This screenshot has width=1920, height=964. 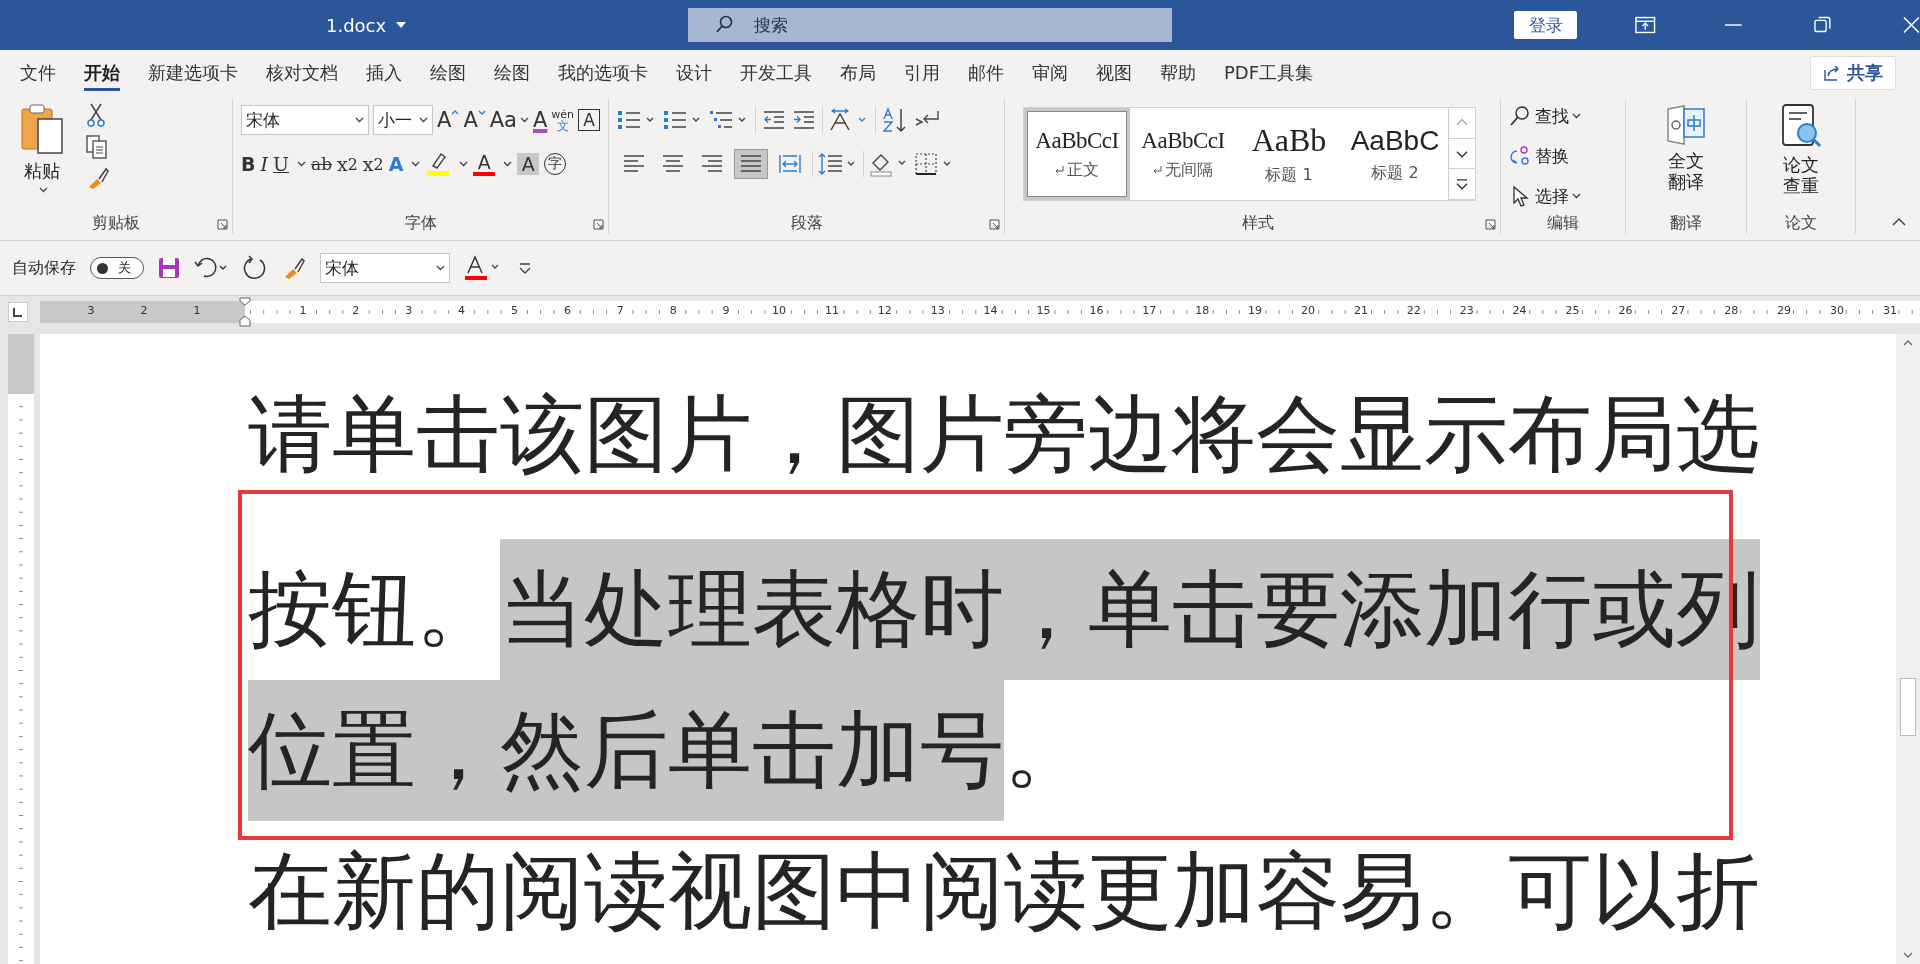 What do you see at coordinates (806, 223) in the screenshot?
I see `group-label: 段落` at bounding box center [806, 223].